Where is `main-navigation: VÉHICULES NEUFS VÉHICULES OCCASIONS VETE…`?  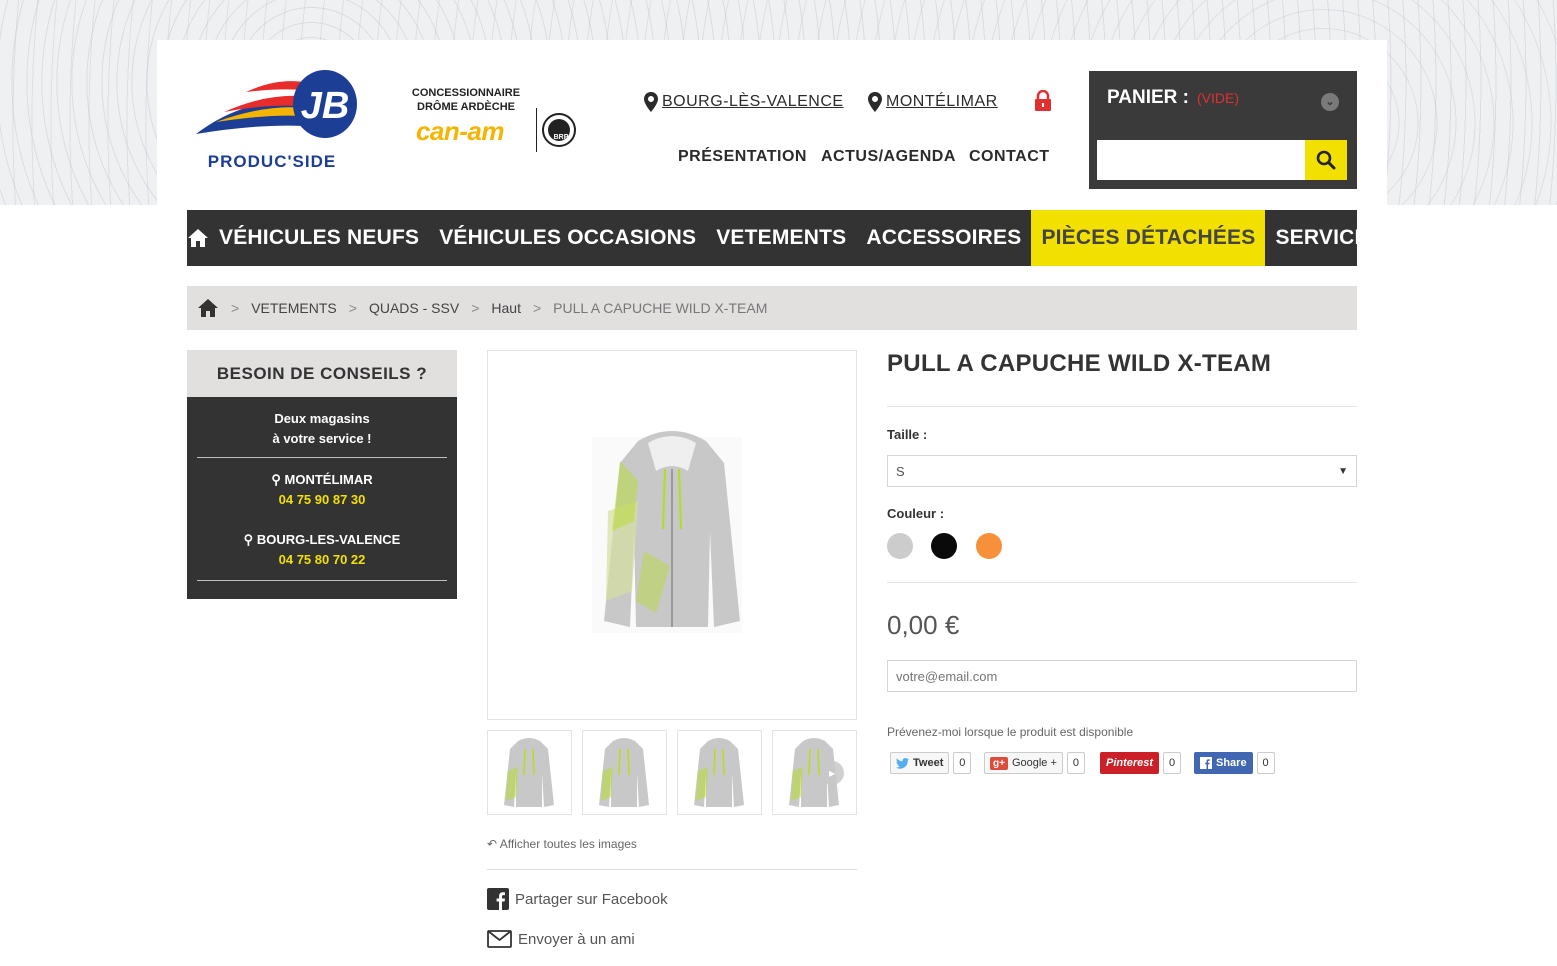
main-navigation: VÉHICULES NEUFS VÉHICULES OCCASIONS VETE… is located at coordinates (785, 238).